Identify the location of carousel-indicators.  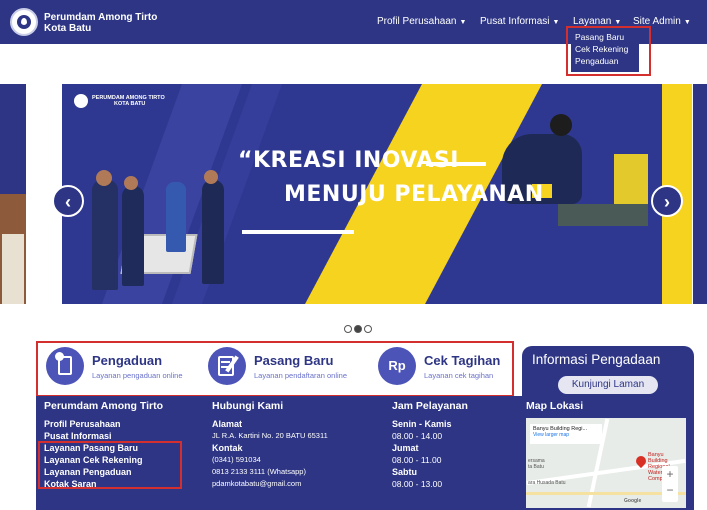
(359, 329).